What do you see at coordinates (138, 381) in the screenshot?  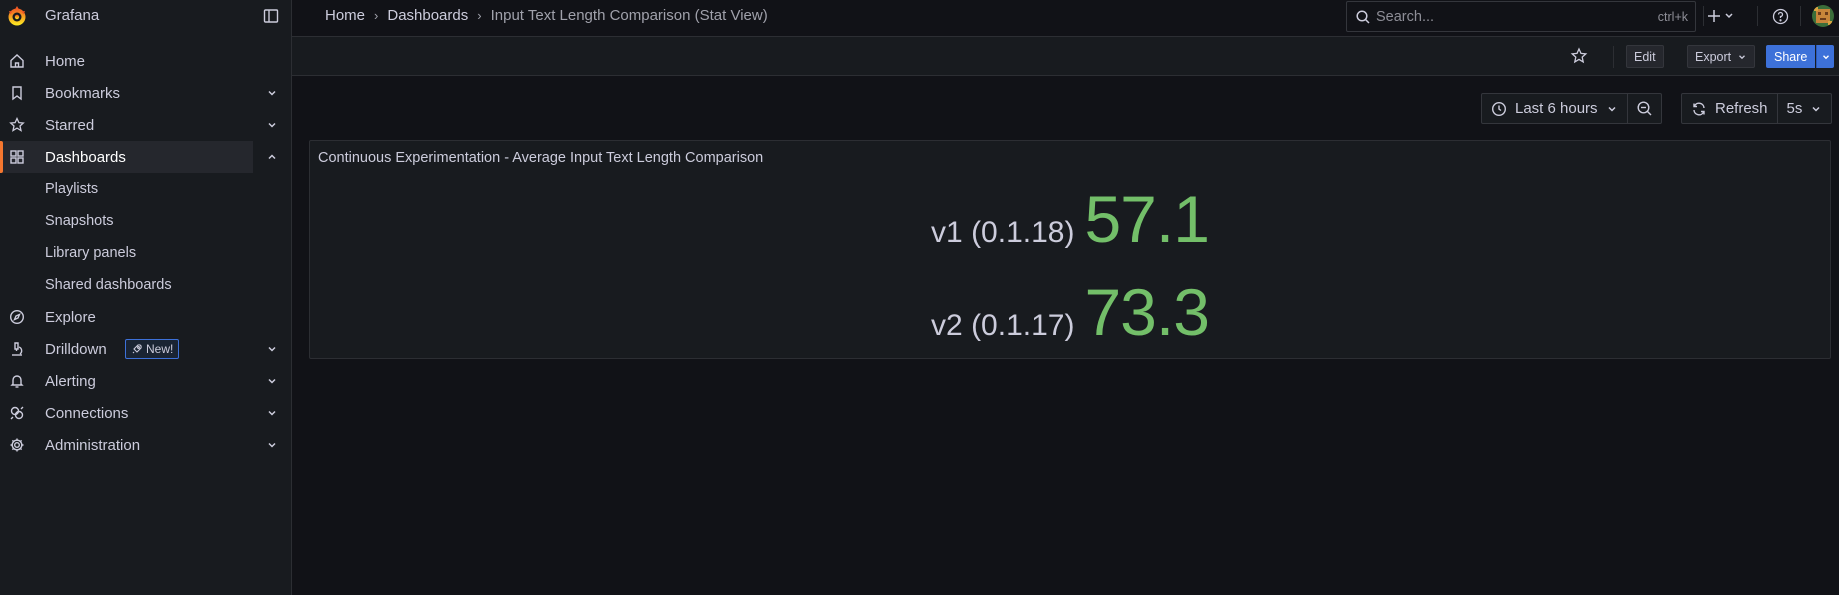 I see `nav-item-alerting: Alerting` at bounding box center [138, 381].